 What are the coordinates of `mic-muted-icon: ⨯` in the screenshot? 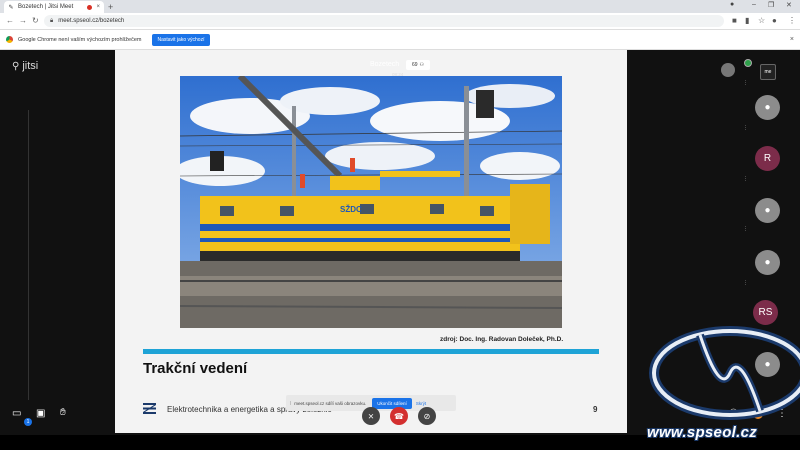 It's located at (371, 416).